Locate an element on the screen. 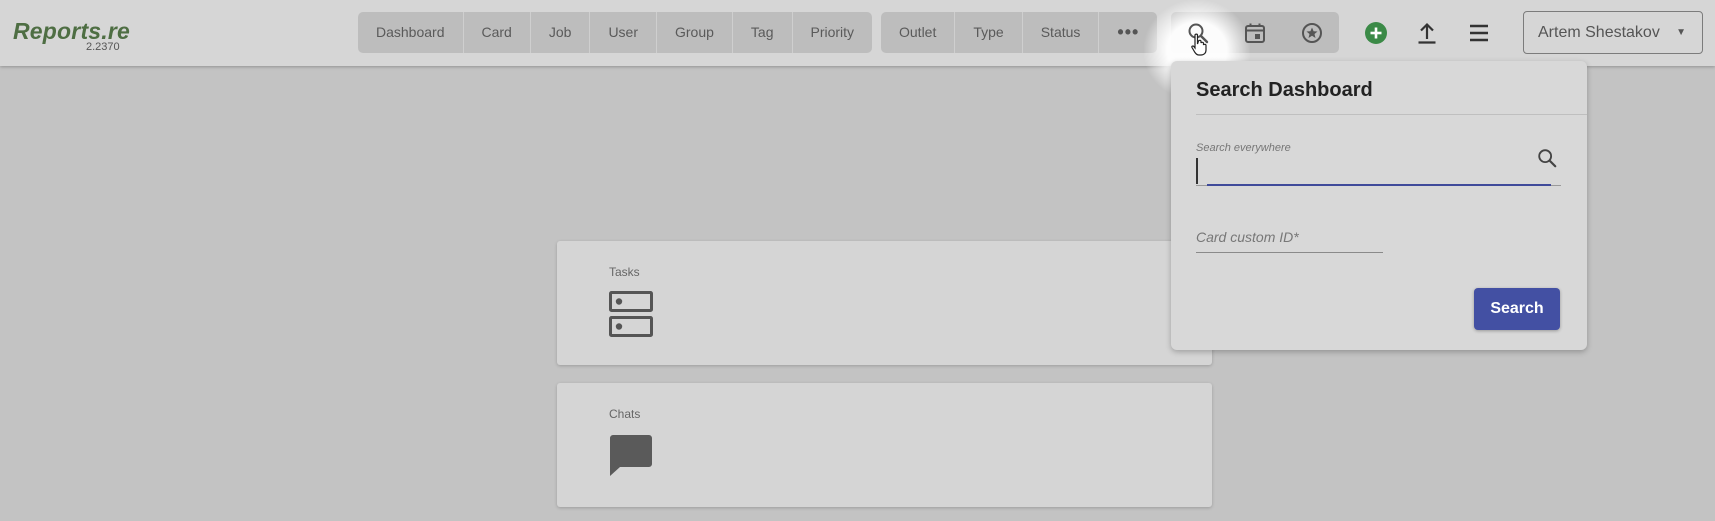  nav-dashboard: Dashboard is located at coordinates (410, 32).